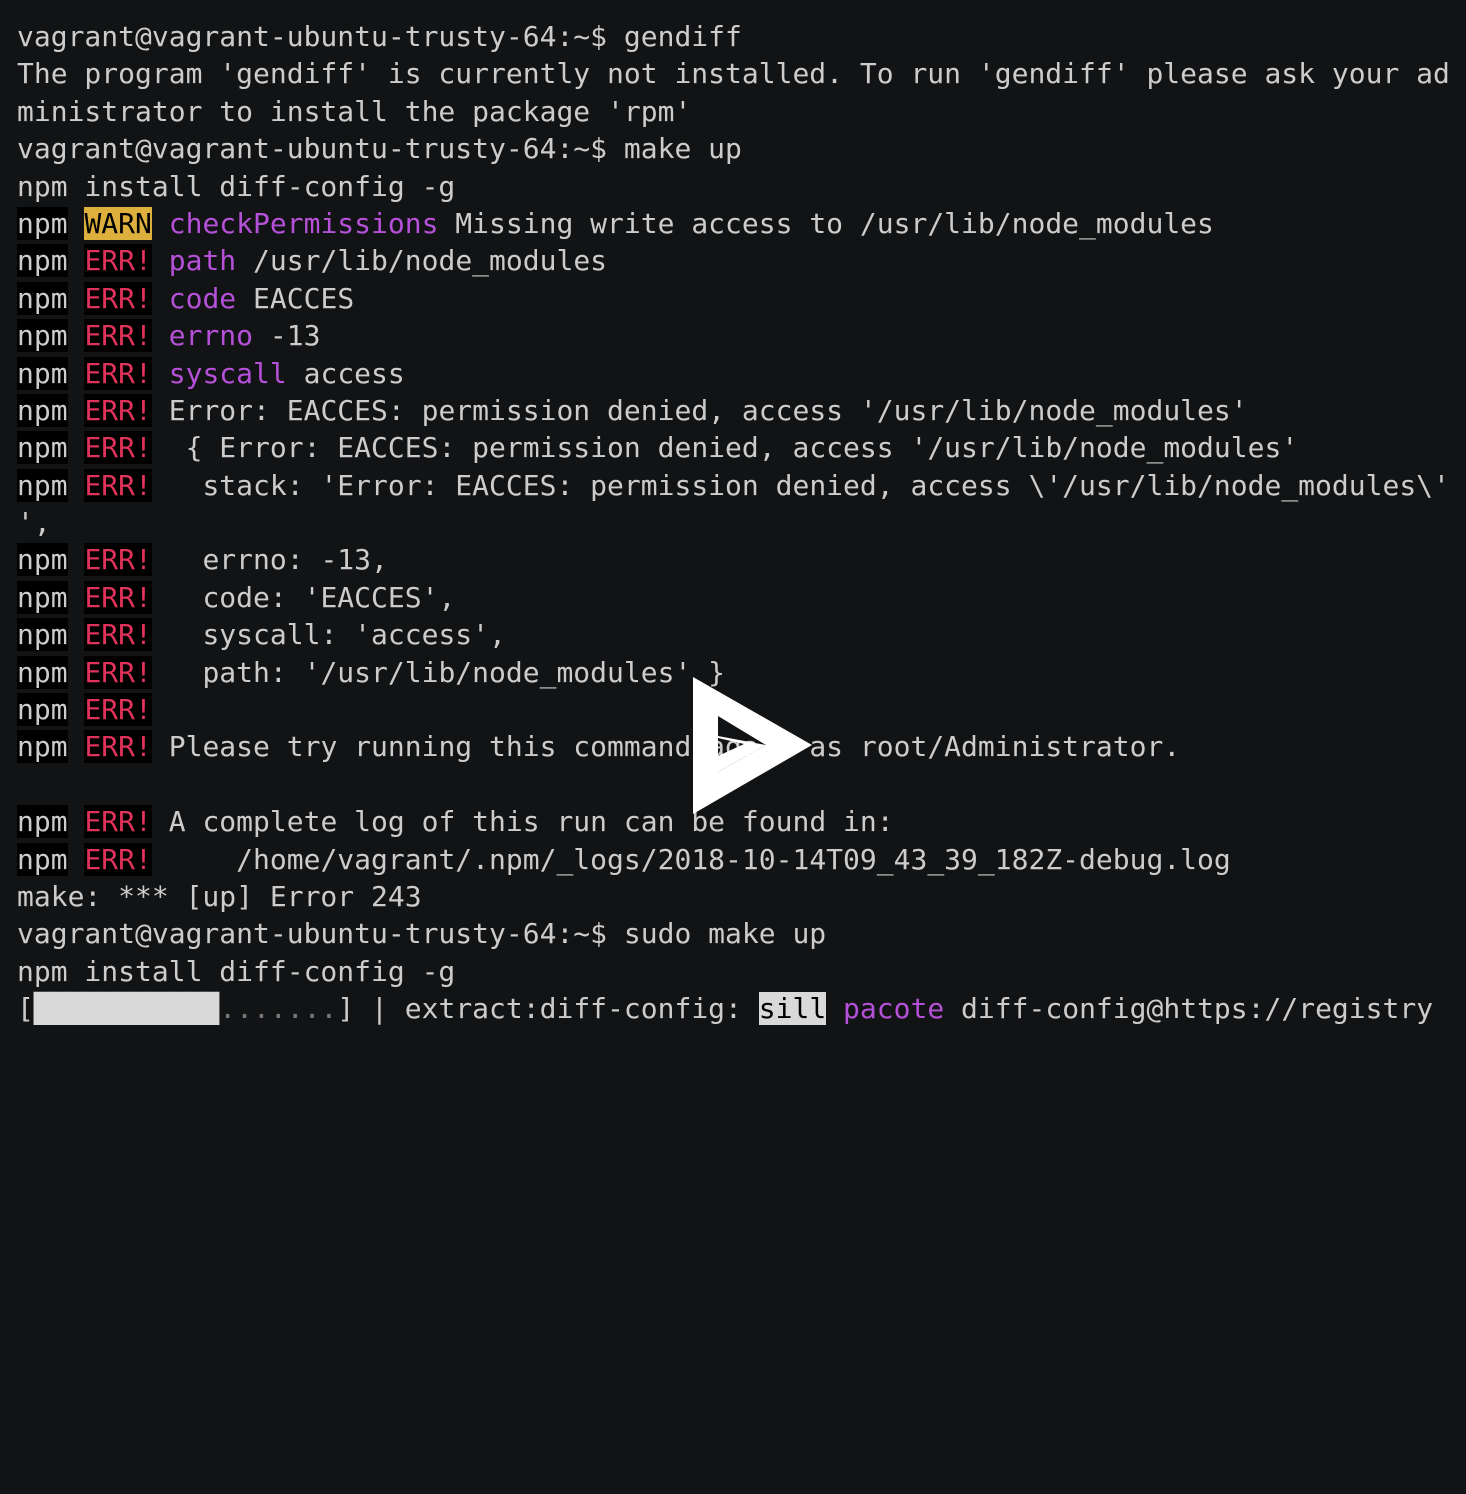 The height and width of the screenshot is (1494, 1466). What do you see at coordinates (303, 223) in the screenshot?
I see `terminal-text: checkPermissions` at bounding box center [303, 223].